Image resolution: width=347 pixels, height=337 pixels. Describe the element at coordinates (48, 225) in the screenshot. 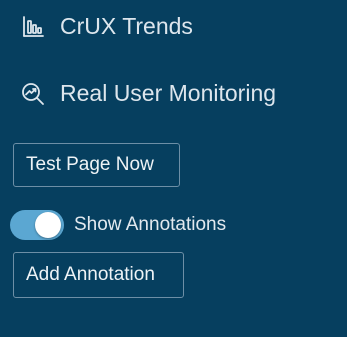

I see `toggle-knob` at that location.